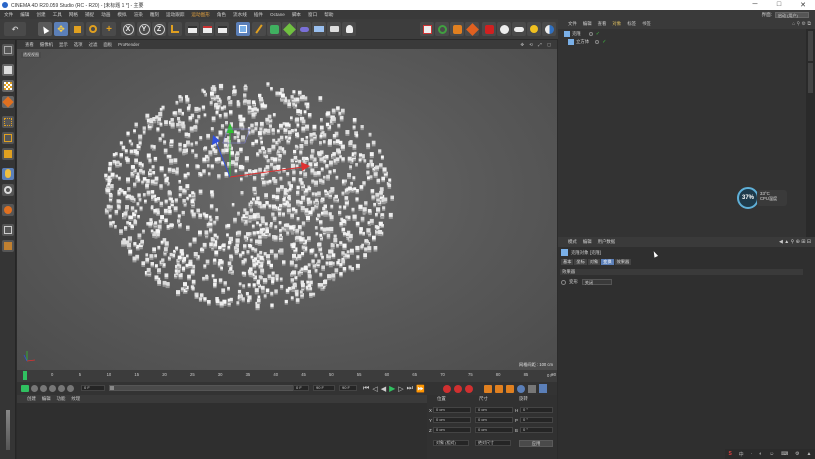  I want to click on axis-z-button: Z, so click(159, 29).